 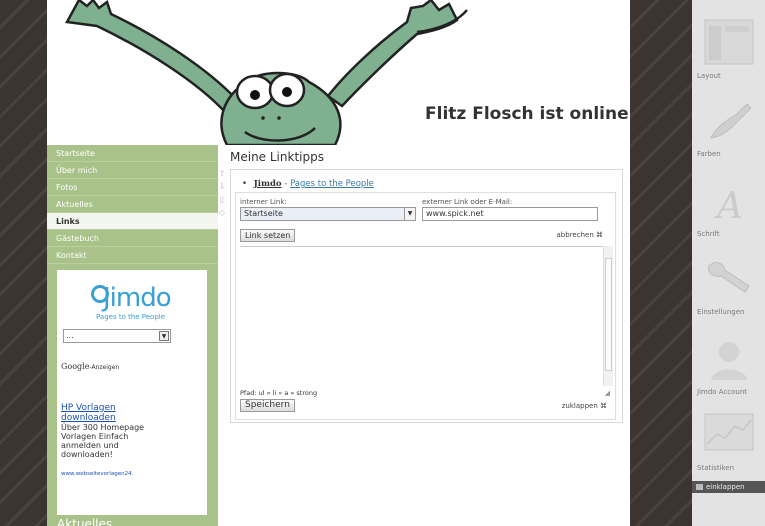 I want to click on ad-title-link: HP Vorlagen downloaden, so click(x=111, y=413).